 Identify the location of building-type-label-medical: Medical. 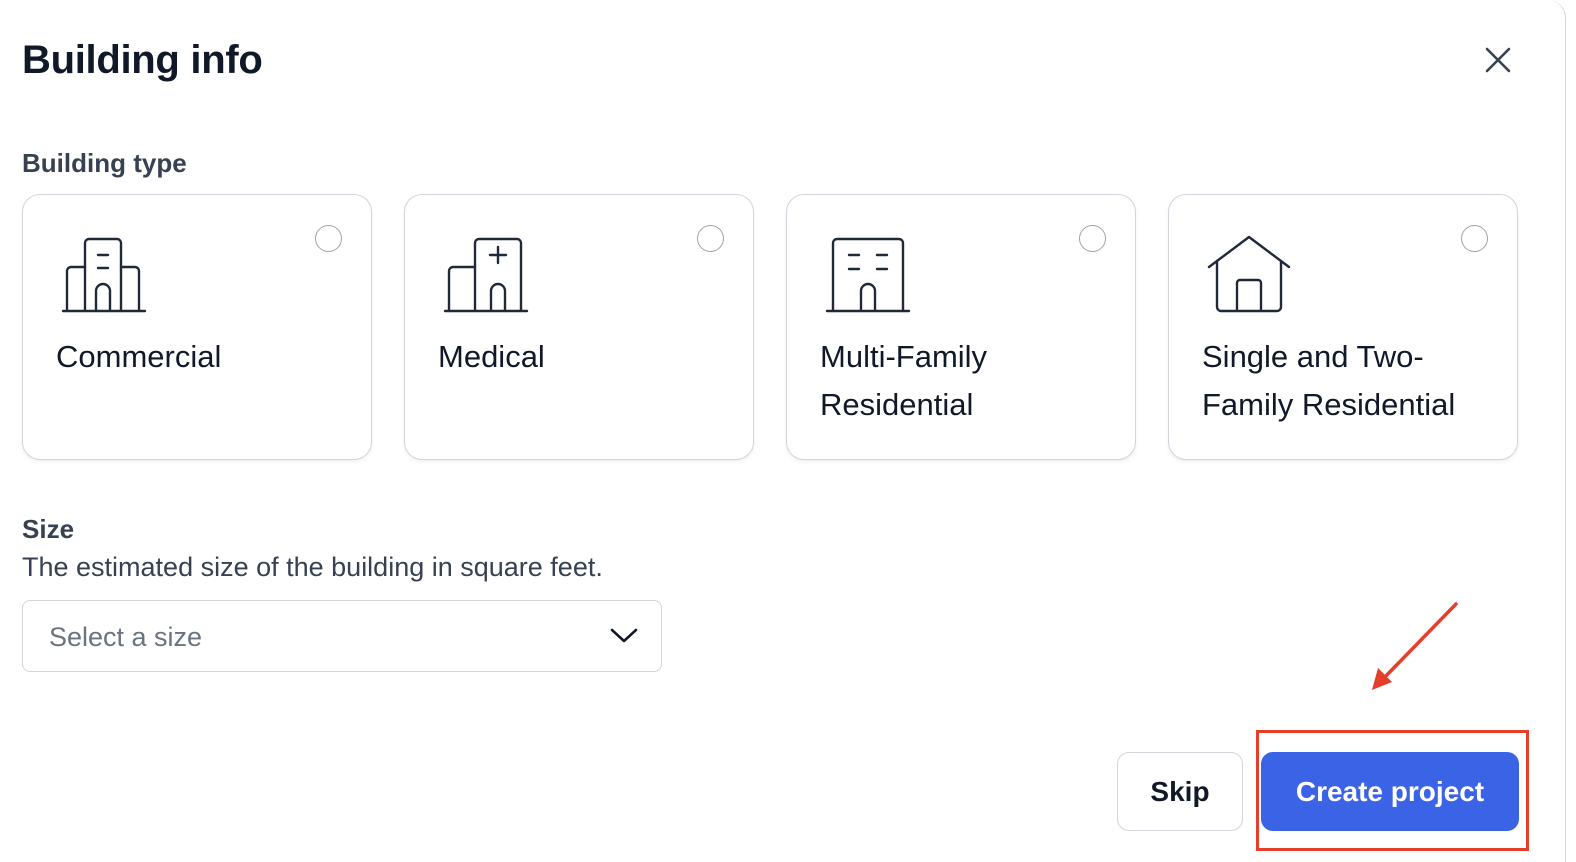
(491, 356).